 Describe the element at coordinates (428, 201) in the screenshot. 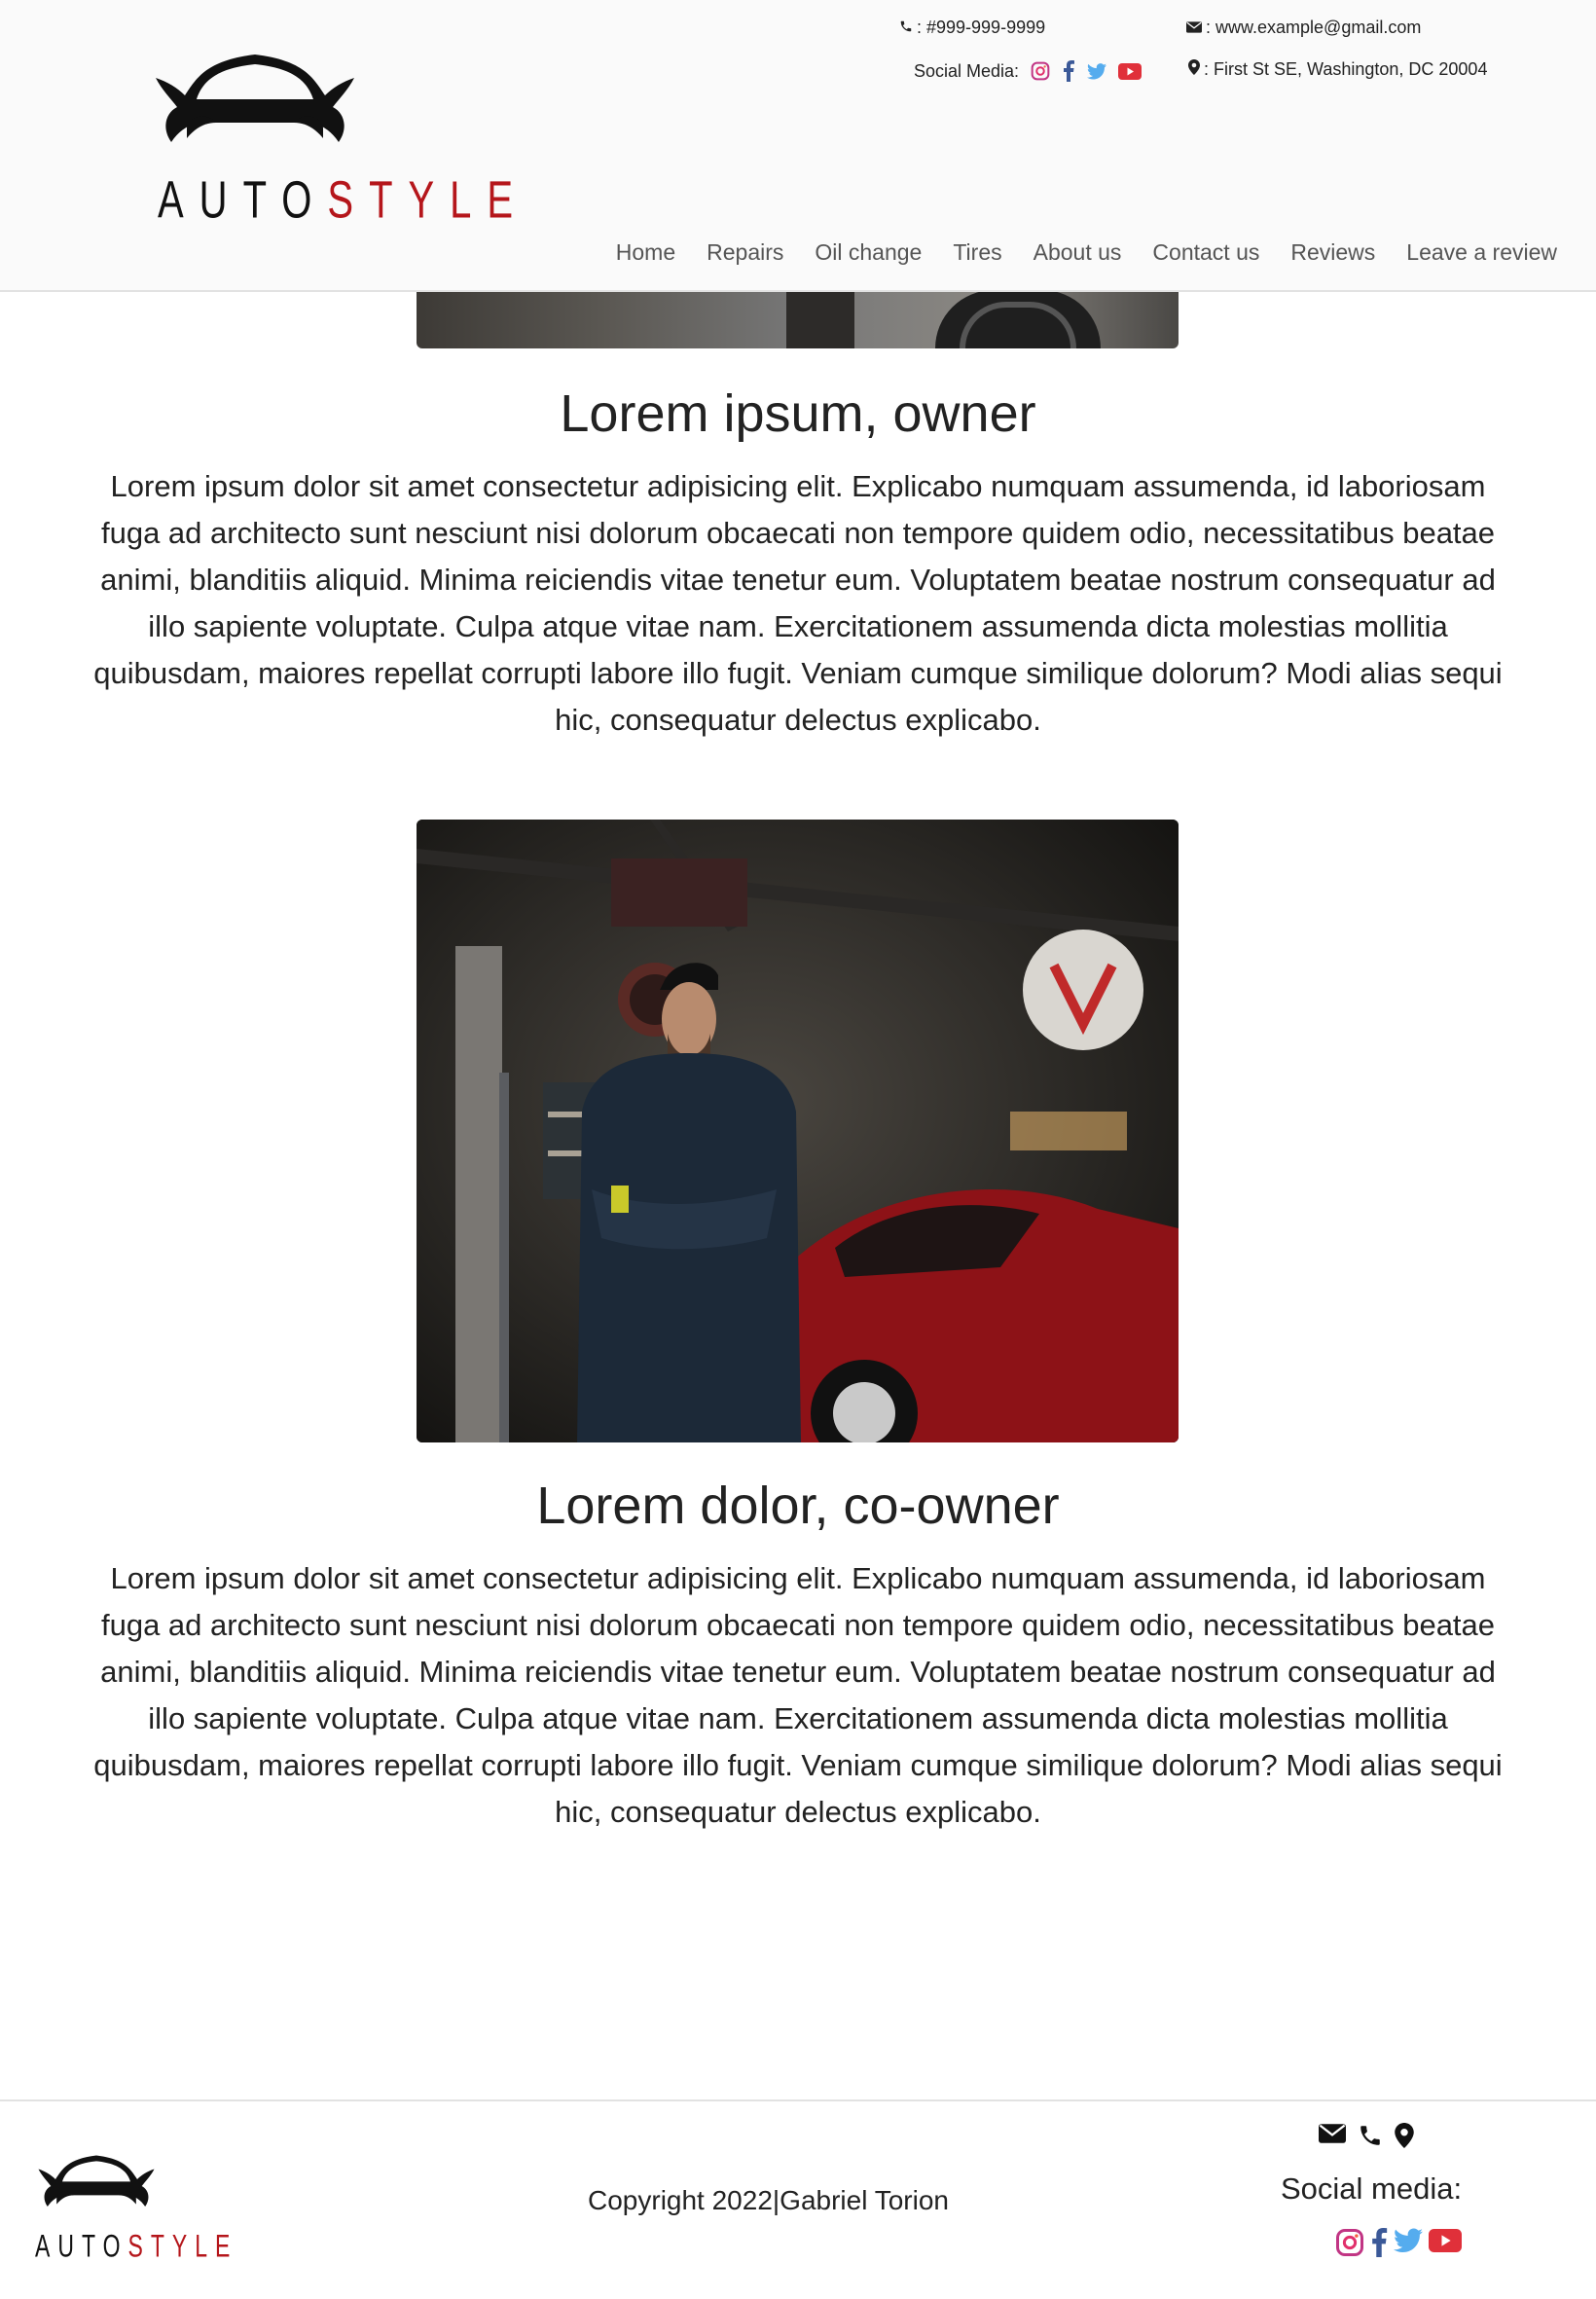

I see `logo-word-style: STYLE` at that location.